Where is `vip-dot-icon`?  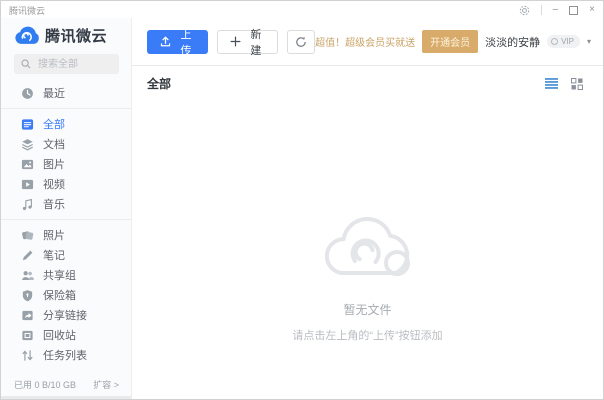
vip-dot-icon is located at coordinates (555, 41).